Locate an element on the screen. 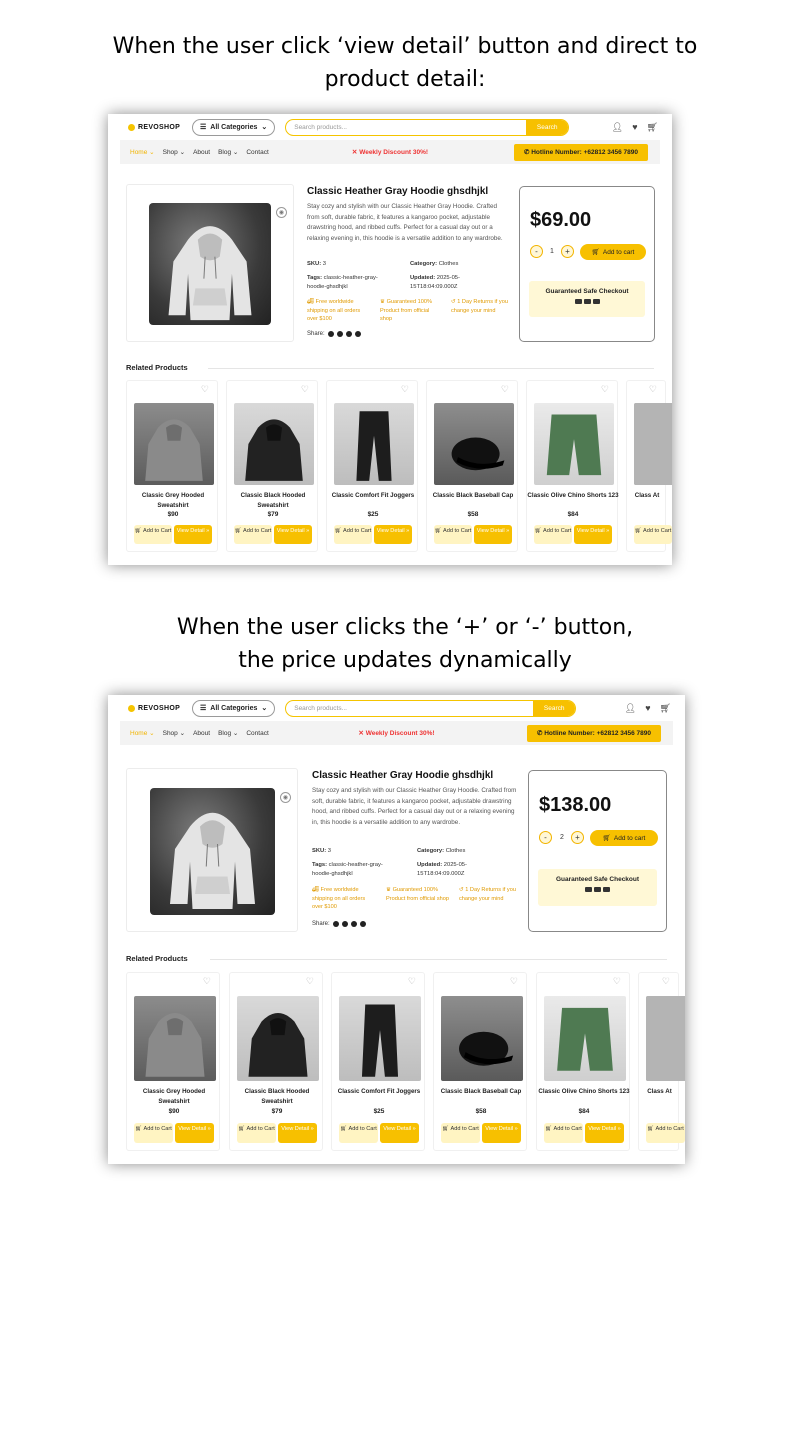 This screenshot has height=1440, width=810. tiktok-icon is located at coordinates (353, 924).